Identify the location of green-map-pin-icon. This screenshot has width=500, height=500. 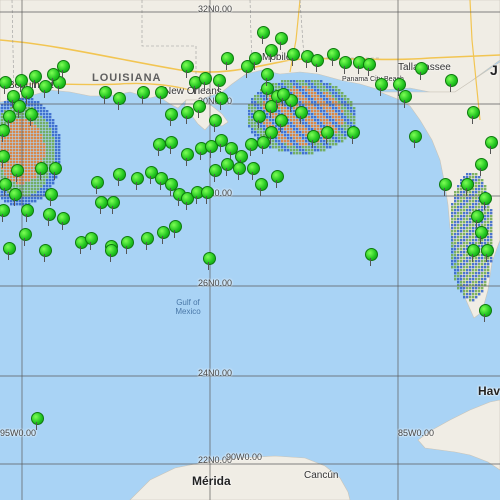
(37, 418).